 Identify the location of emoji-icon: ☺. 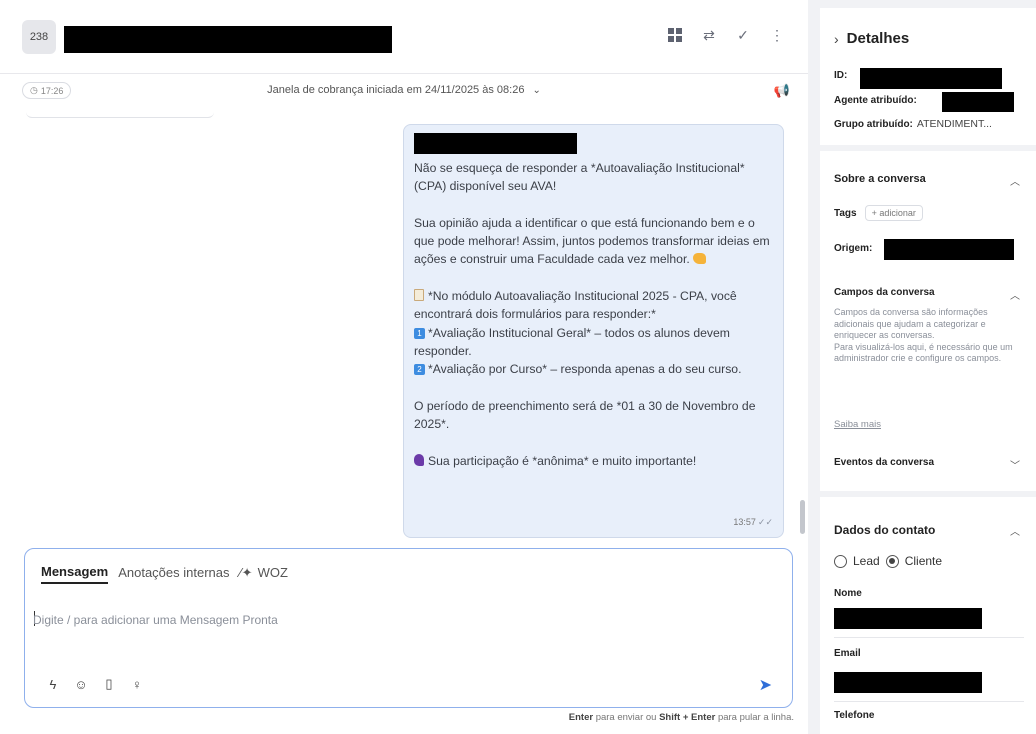
(81, 684).